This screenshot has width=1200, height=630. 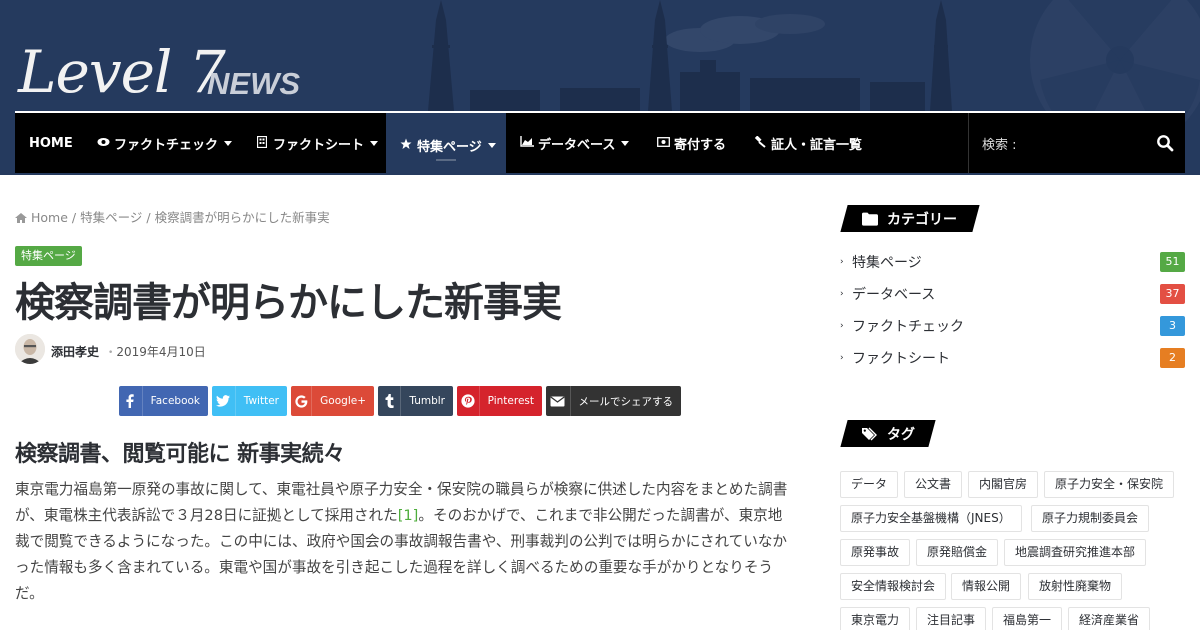 I want to click on tag-link: 内閣官房, so click(x=1003, y=484).